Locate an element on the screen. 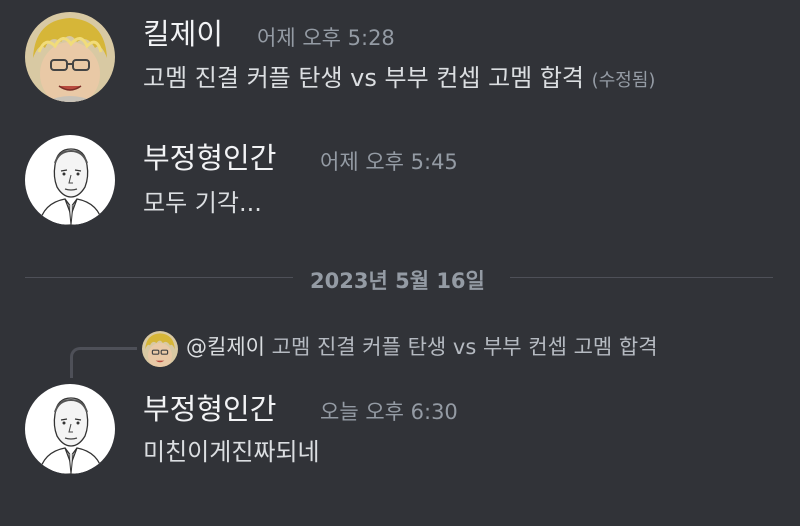 This screenshot has width=800, height=526. reply-preview: @킬제이 고멤 진결 커플 탄생 vs 부부 컨셉 고멤 합격 is located at coordinates (422, 347).